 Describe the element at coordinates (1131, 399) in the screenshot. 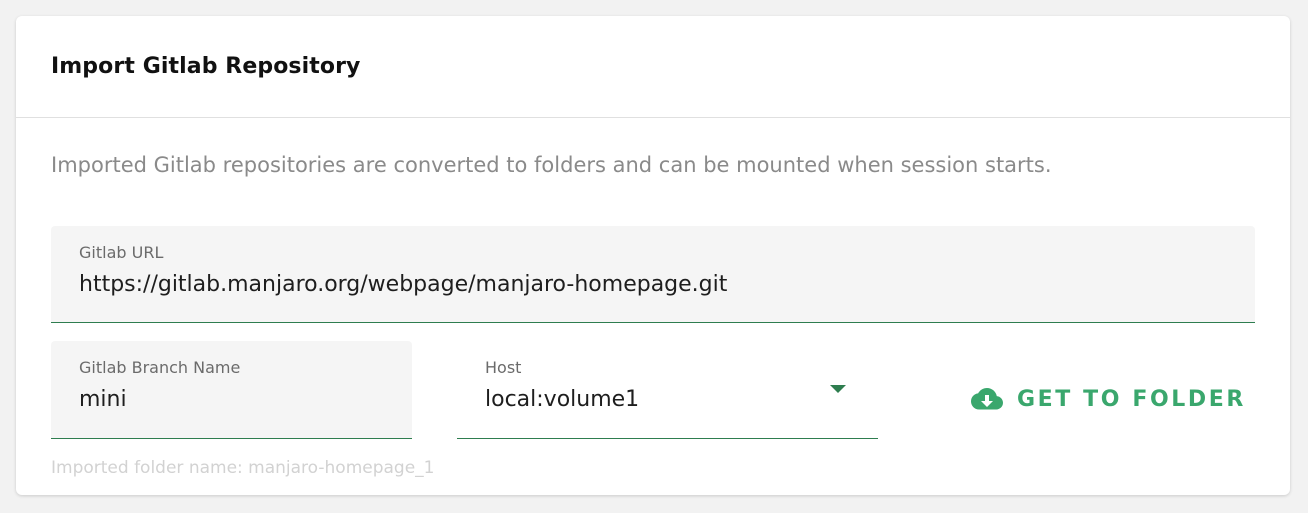

I see `get-to-folder-label: GET TO FOLDER` at that location.